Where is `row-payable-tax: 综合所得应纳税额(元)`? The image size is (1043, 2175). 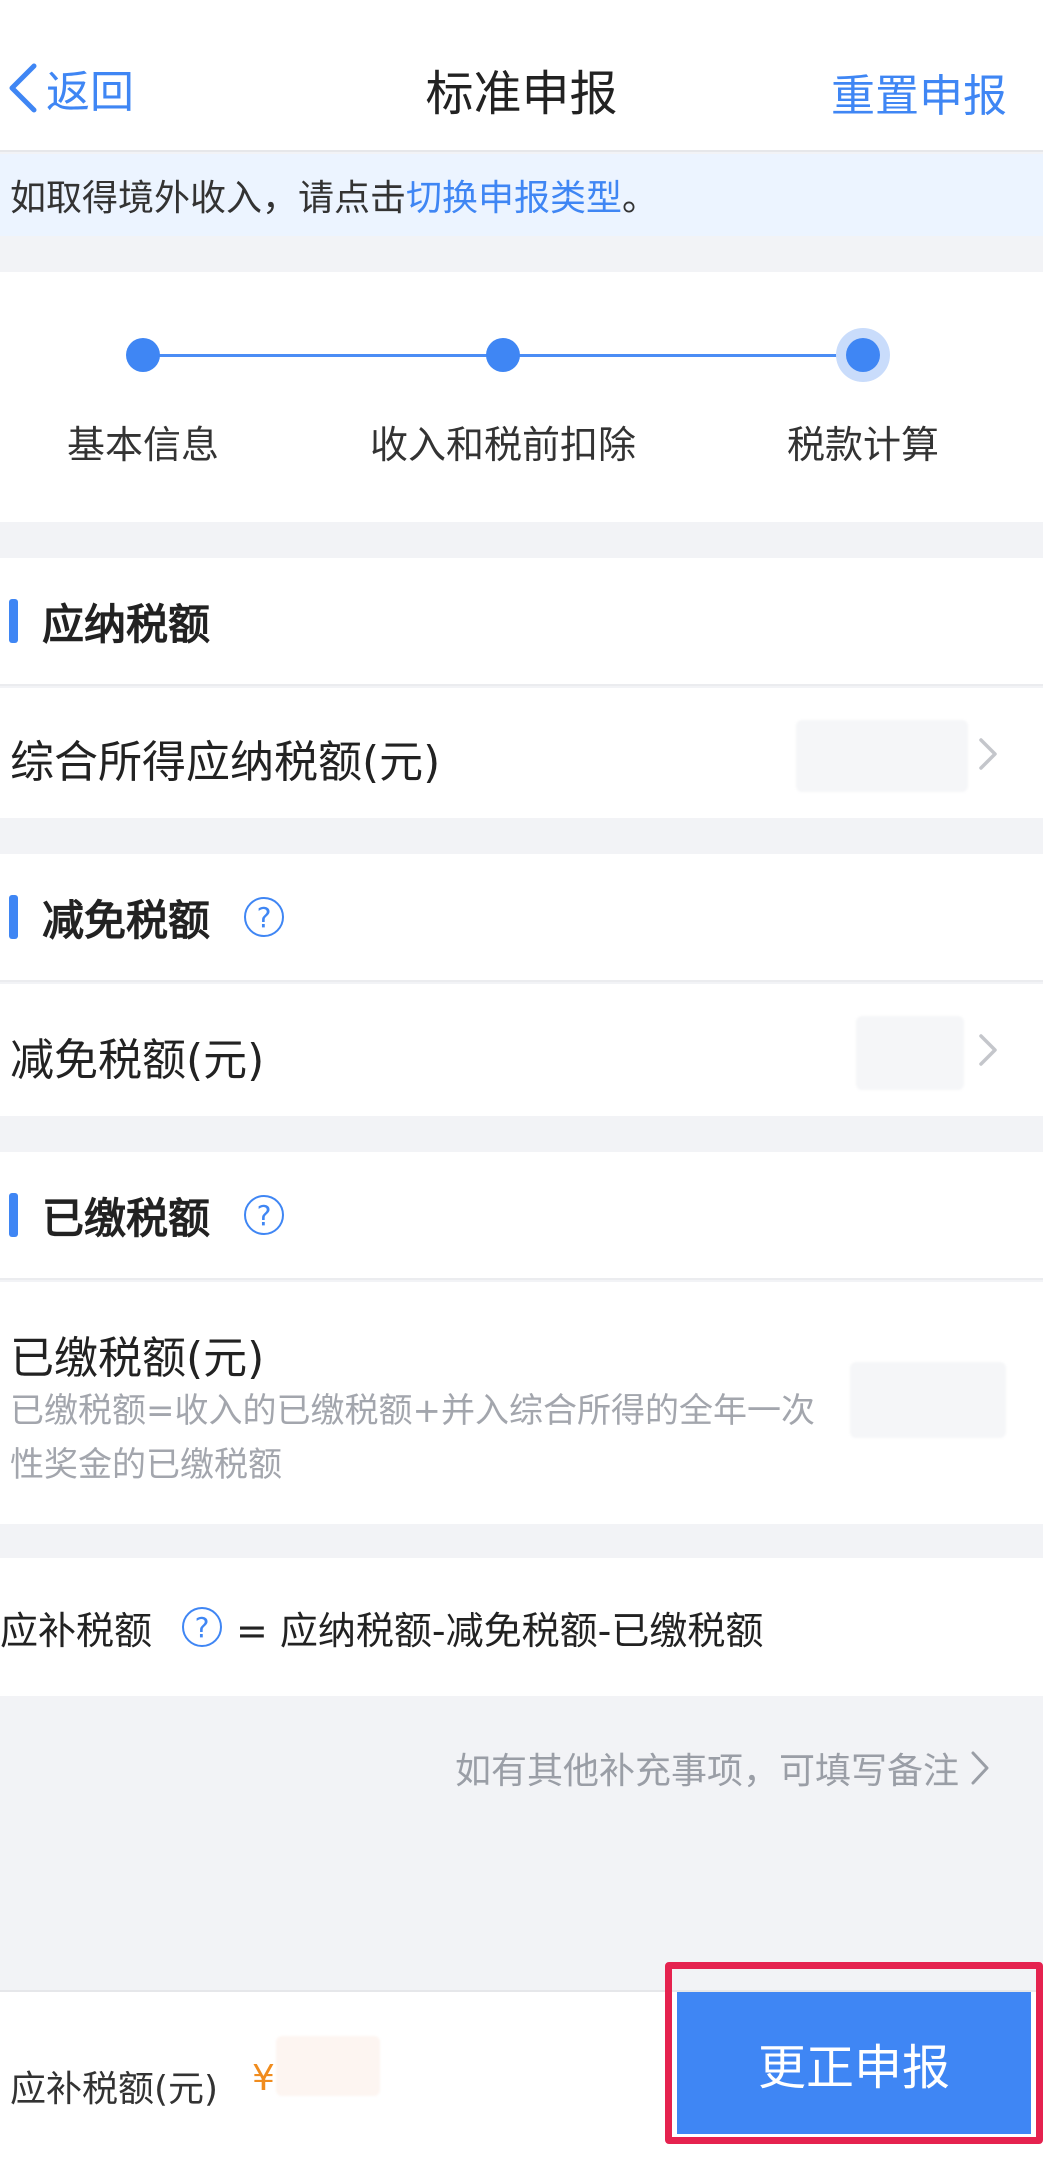 row-payable-tax: 综合所得应纳税额(元) is located at coordinates (521, 753).